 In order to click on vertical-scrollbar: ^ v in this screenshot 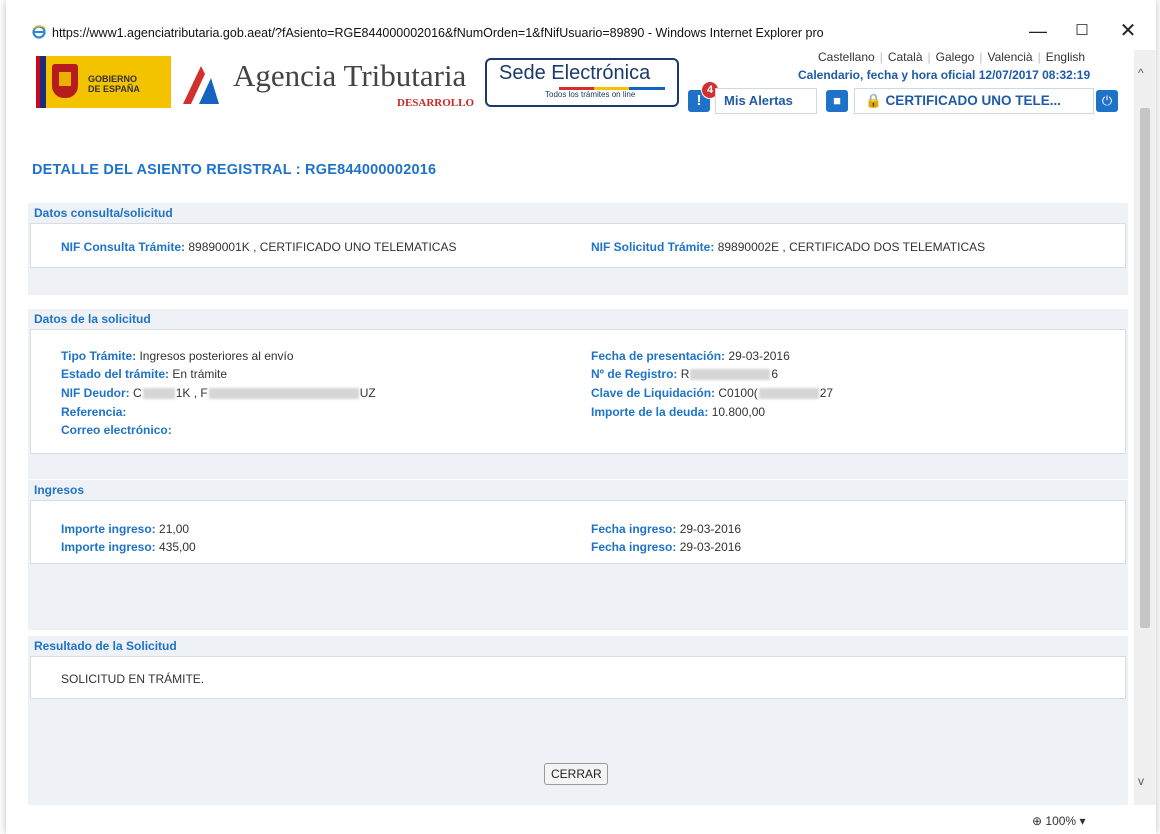, I will do `click(1145, 427)`.